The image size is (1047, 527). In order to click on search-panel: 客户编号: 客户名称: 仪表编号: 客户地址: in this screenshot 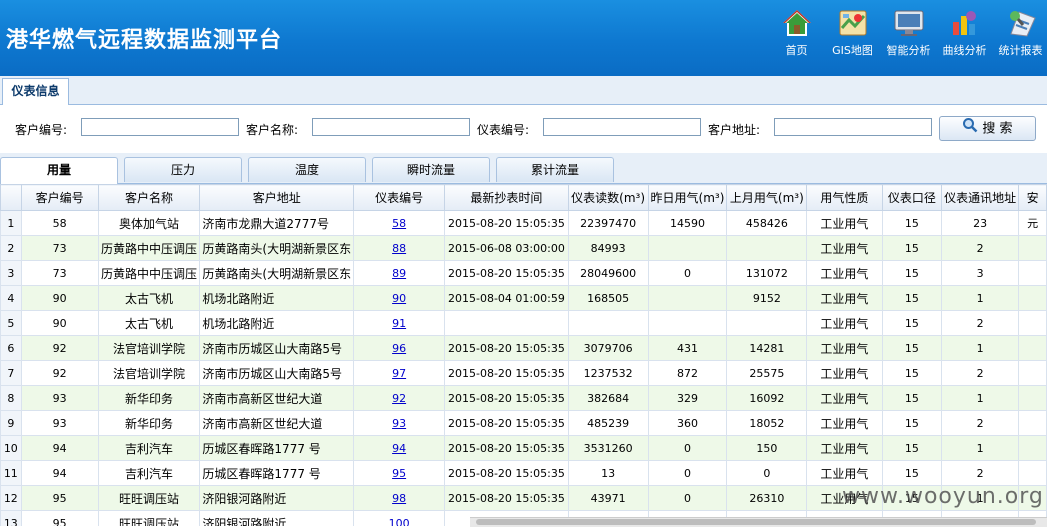, I will do `click(523, 129)`.